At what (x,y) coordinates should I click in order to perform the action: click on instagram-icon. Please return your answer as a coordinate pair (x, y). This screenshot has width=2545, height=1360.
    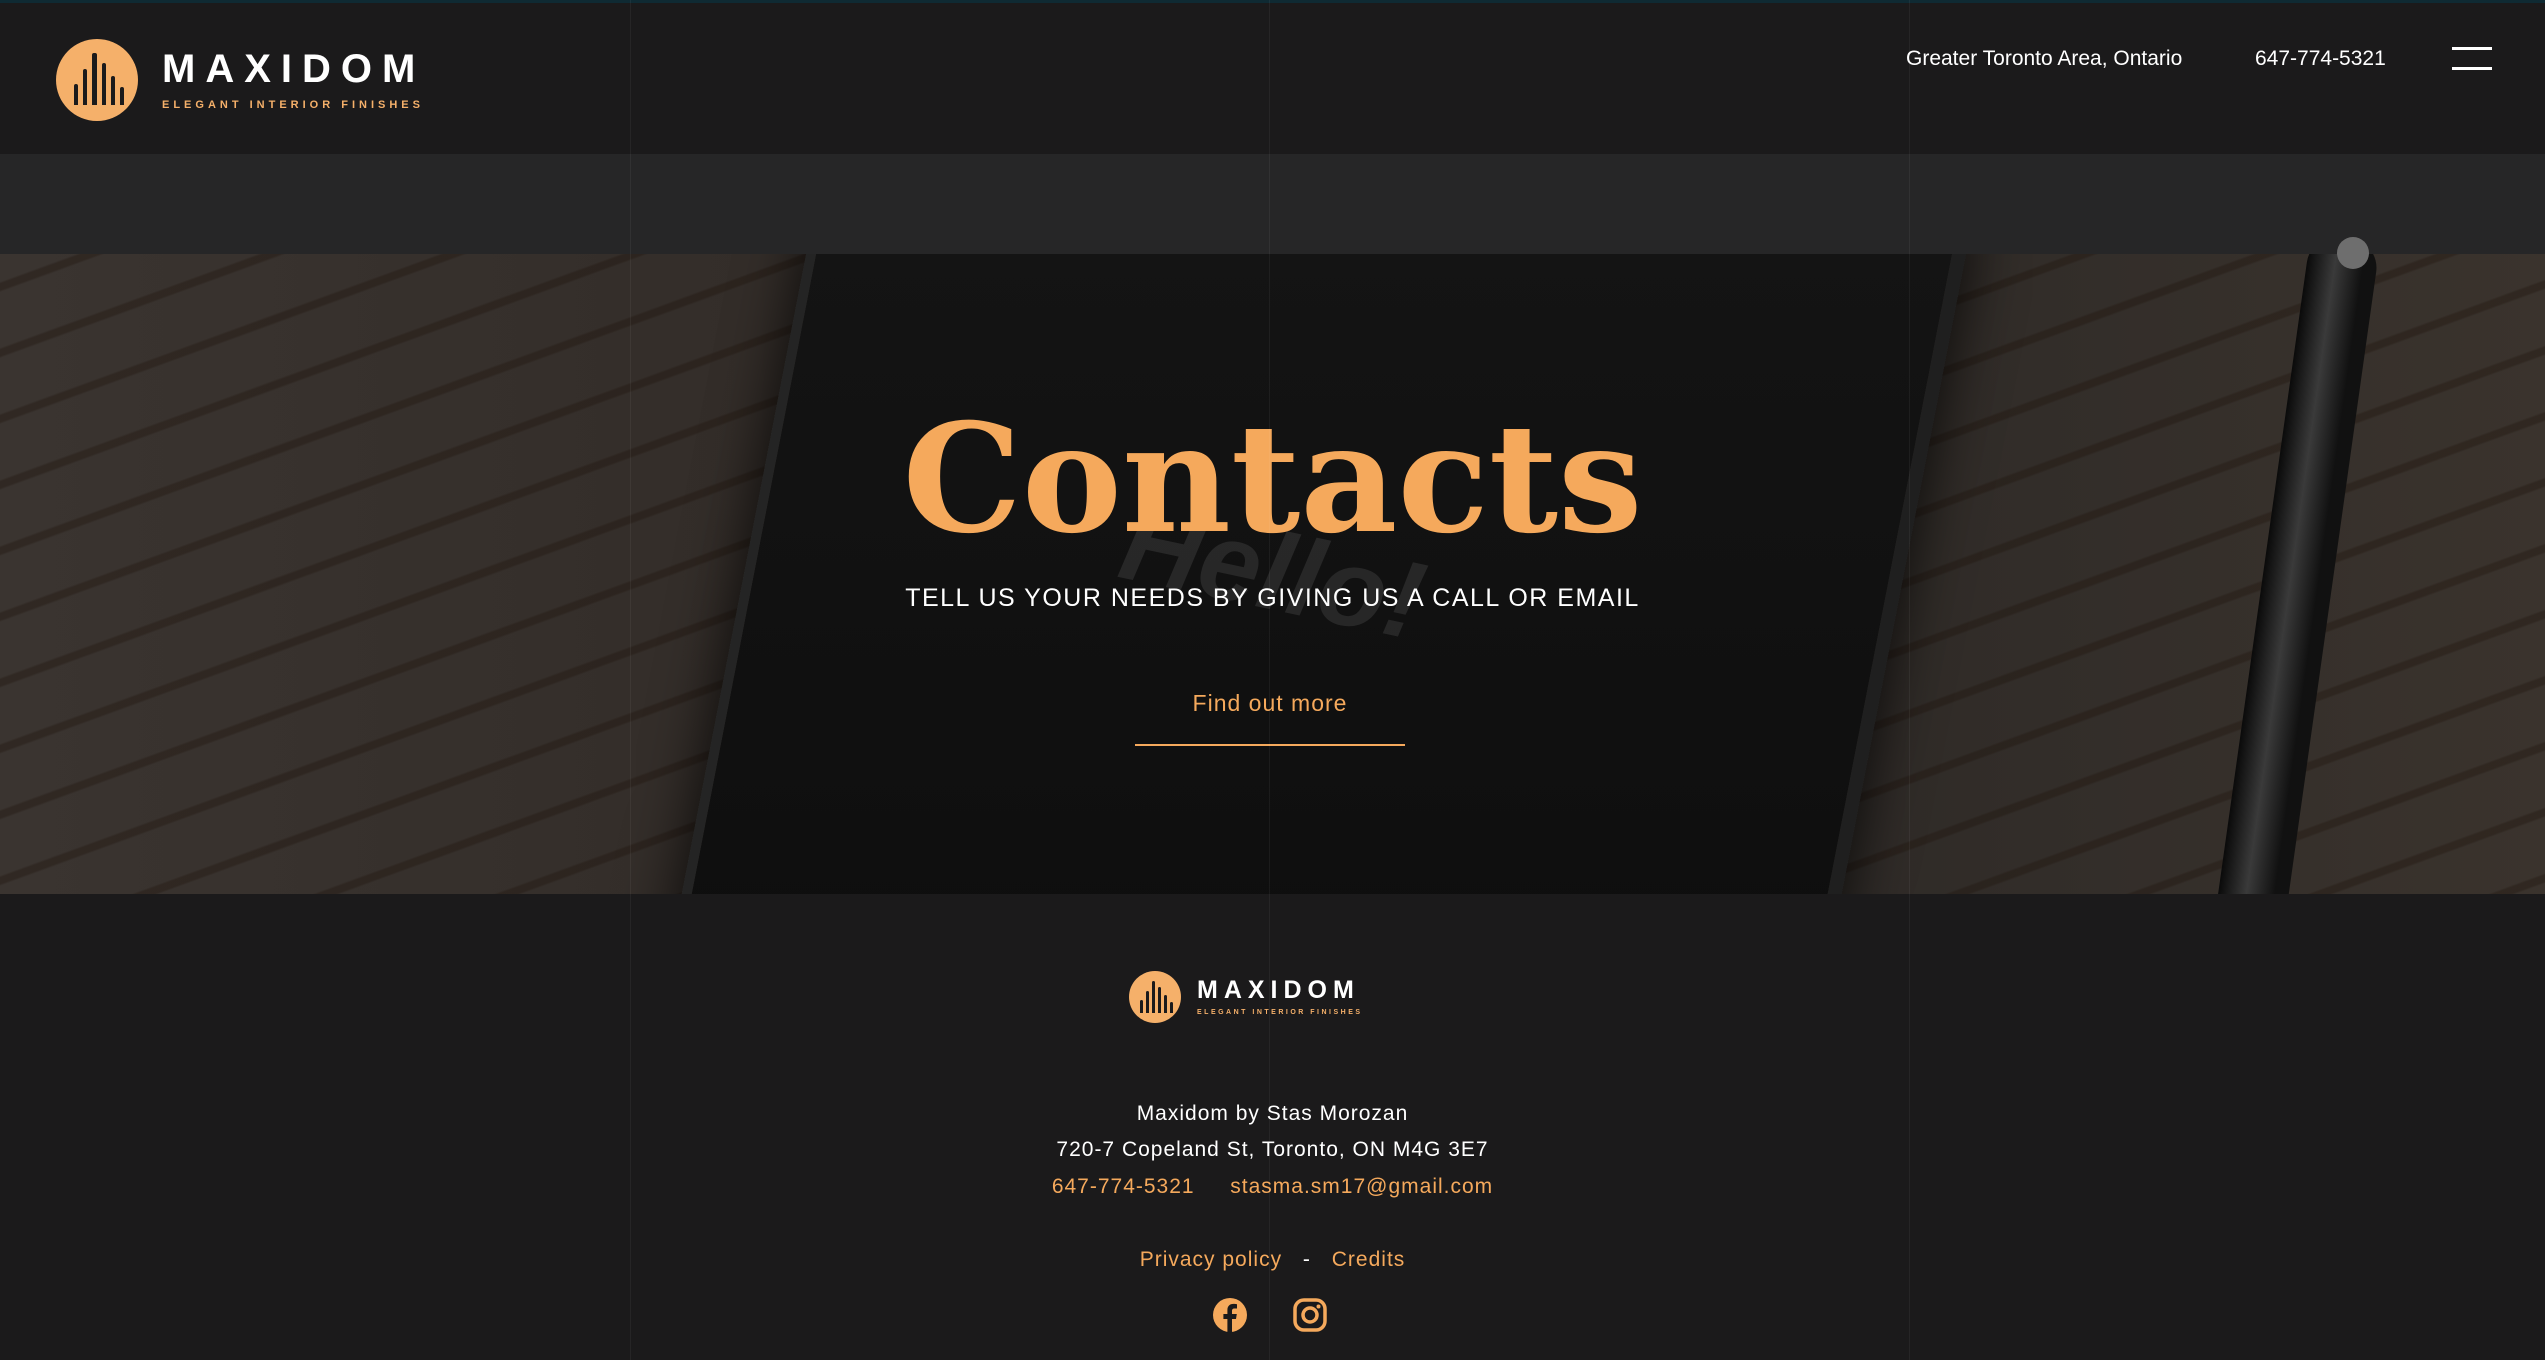
    Looking at the image, I should click on (1310, 1315).